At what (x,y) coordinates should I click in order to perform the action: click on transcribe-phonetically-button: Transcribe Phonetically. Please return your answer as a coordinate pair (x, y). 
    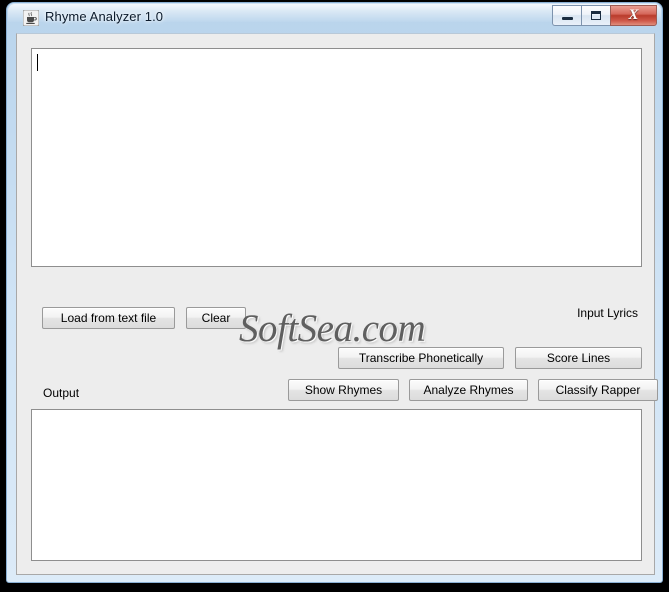
    Looking at the image, I should click on (421, 358).